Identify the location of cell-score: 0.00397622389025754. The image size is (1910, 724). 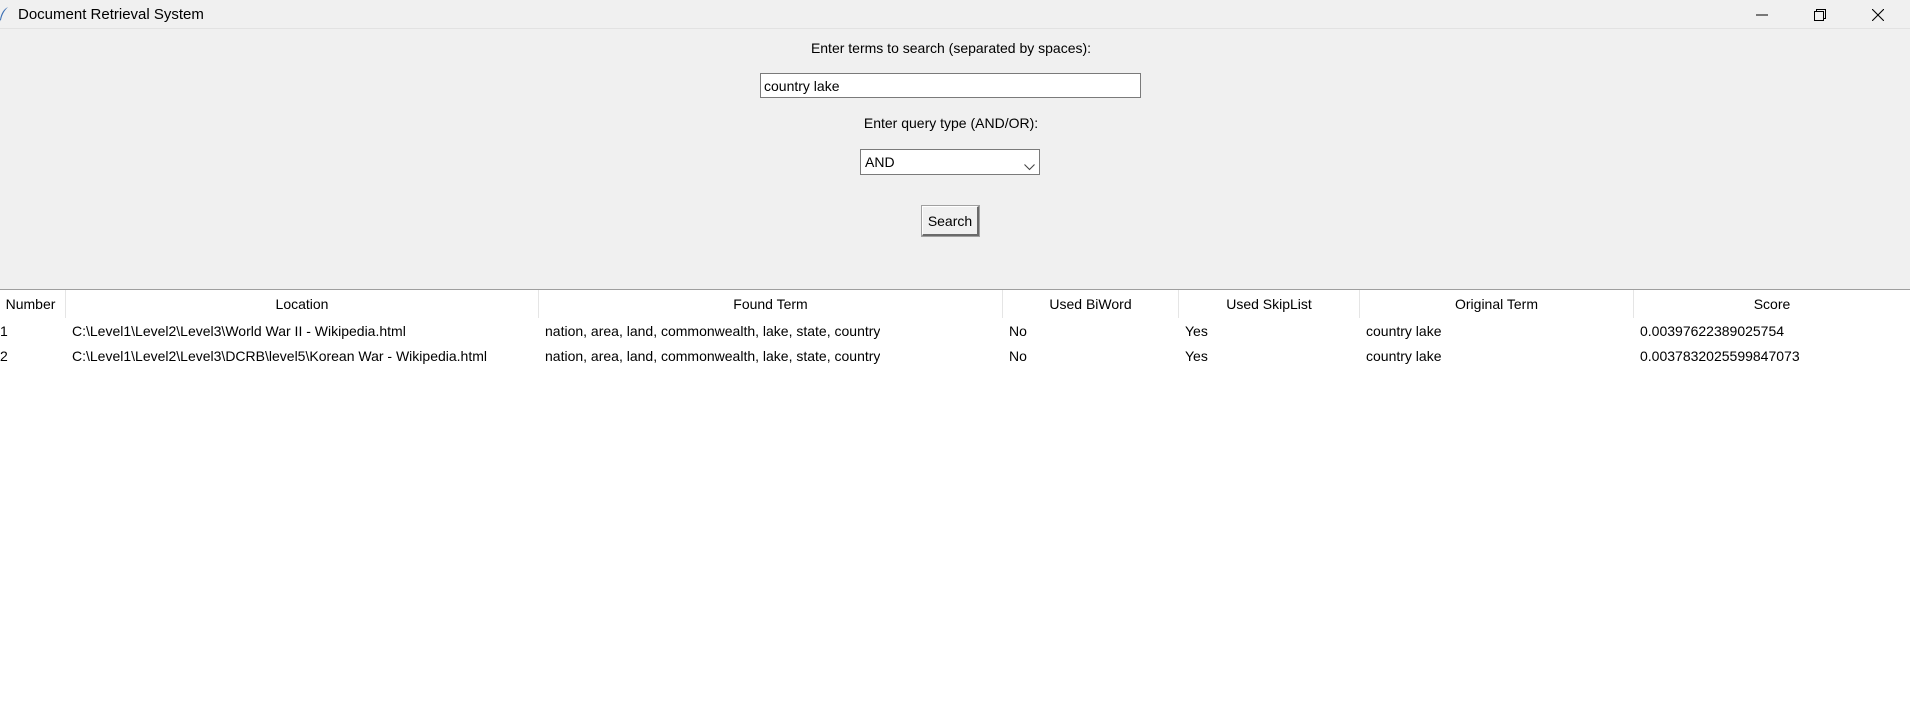
(1712, 331).